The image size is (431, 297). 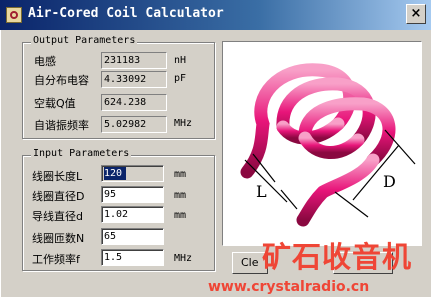 What do you see at coordinates (337, 257) in the screenshot?
I see `watermark-logo-text: 矿石收音机` at bounding box center [337, 257].